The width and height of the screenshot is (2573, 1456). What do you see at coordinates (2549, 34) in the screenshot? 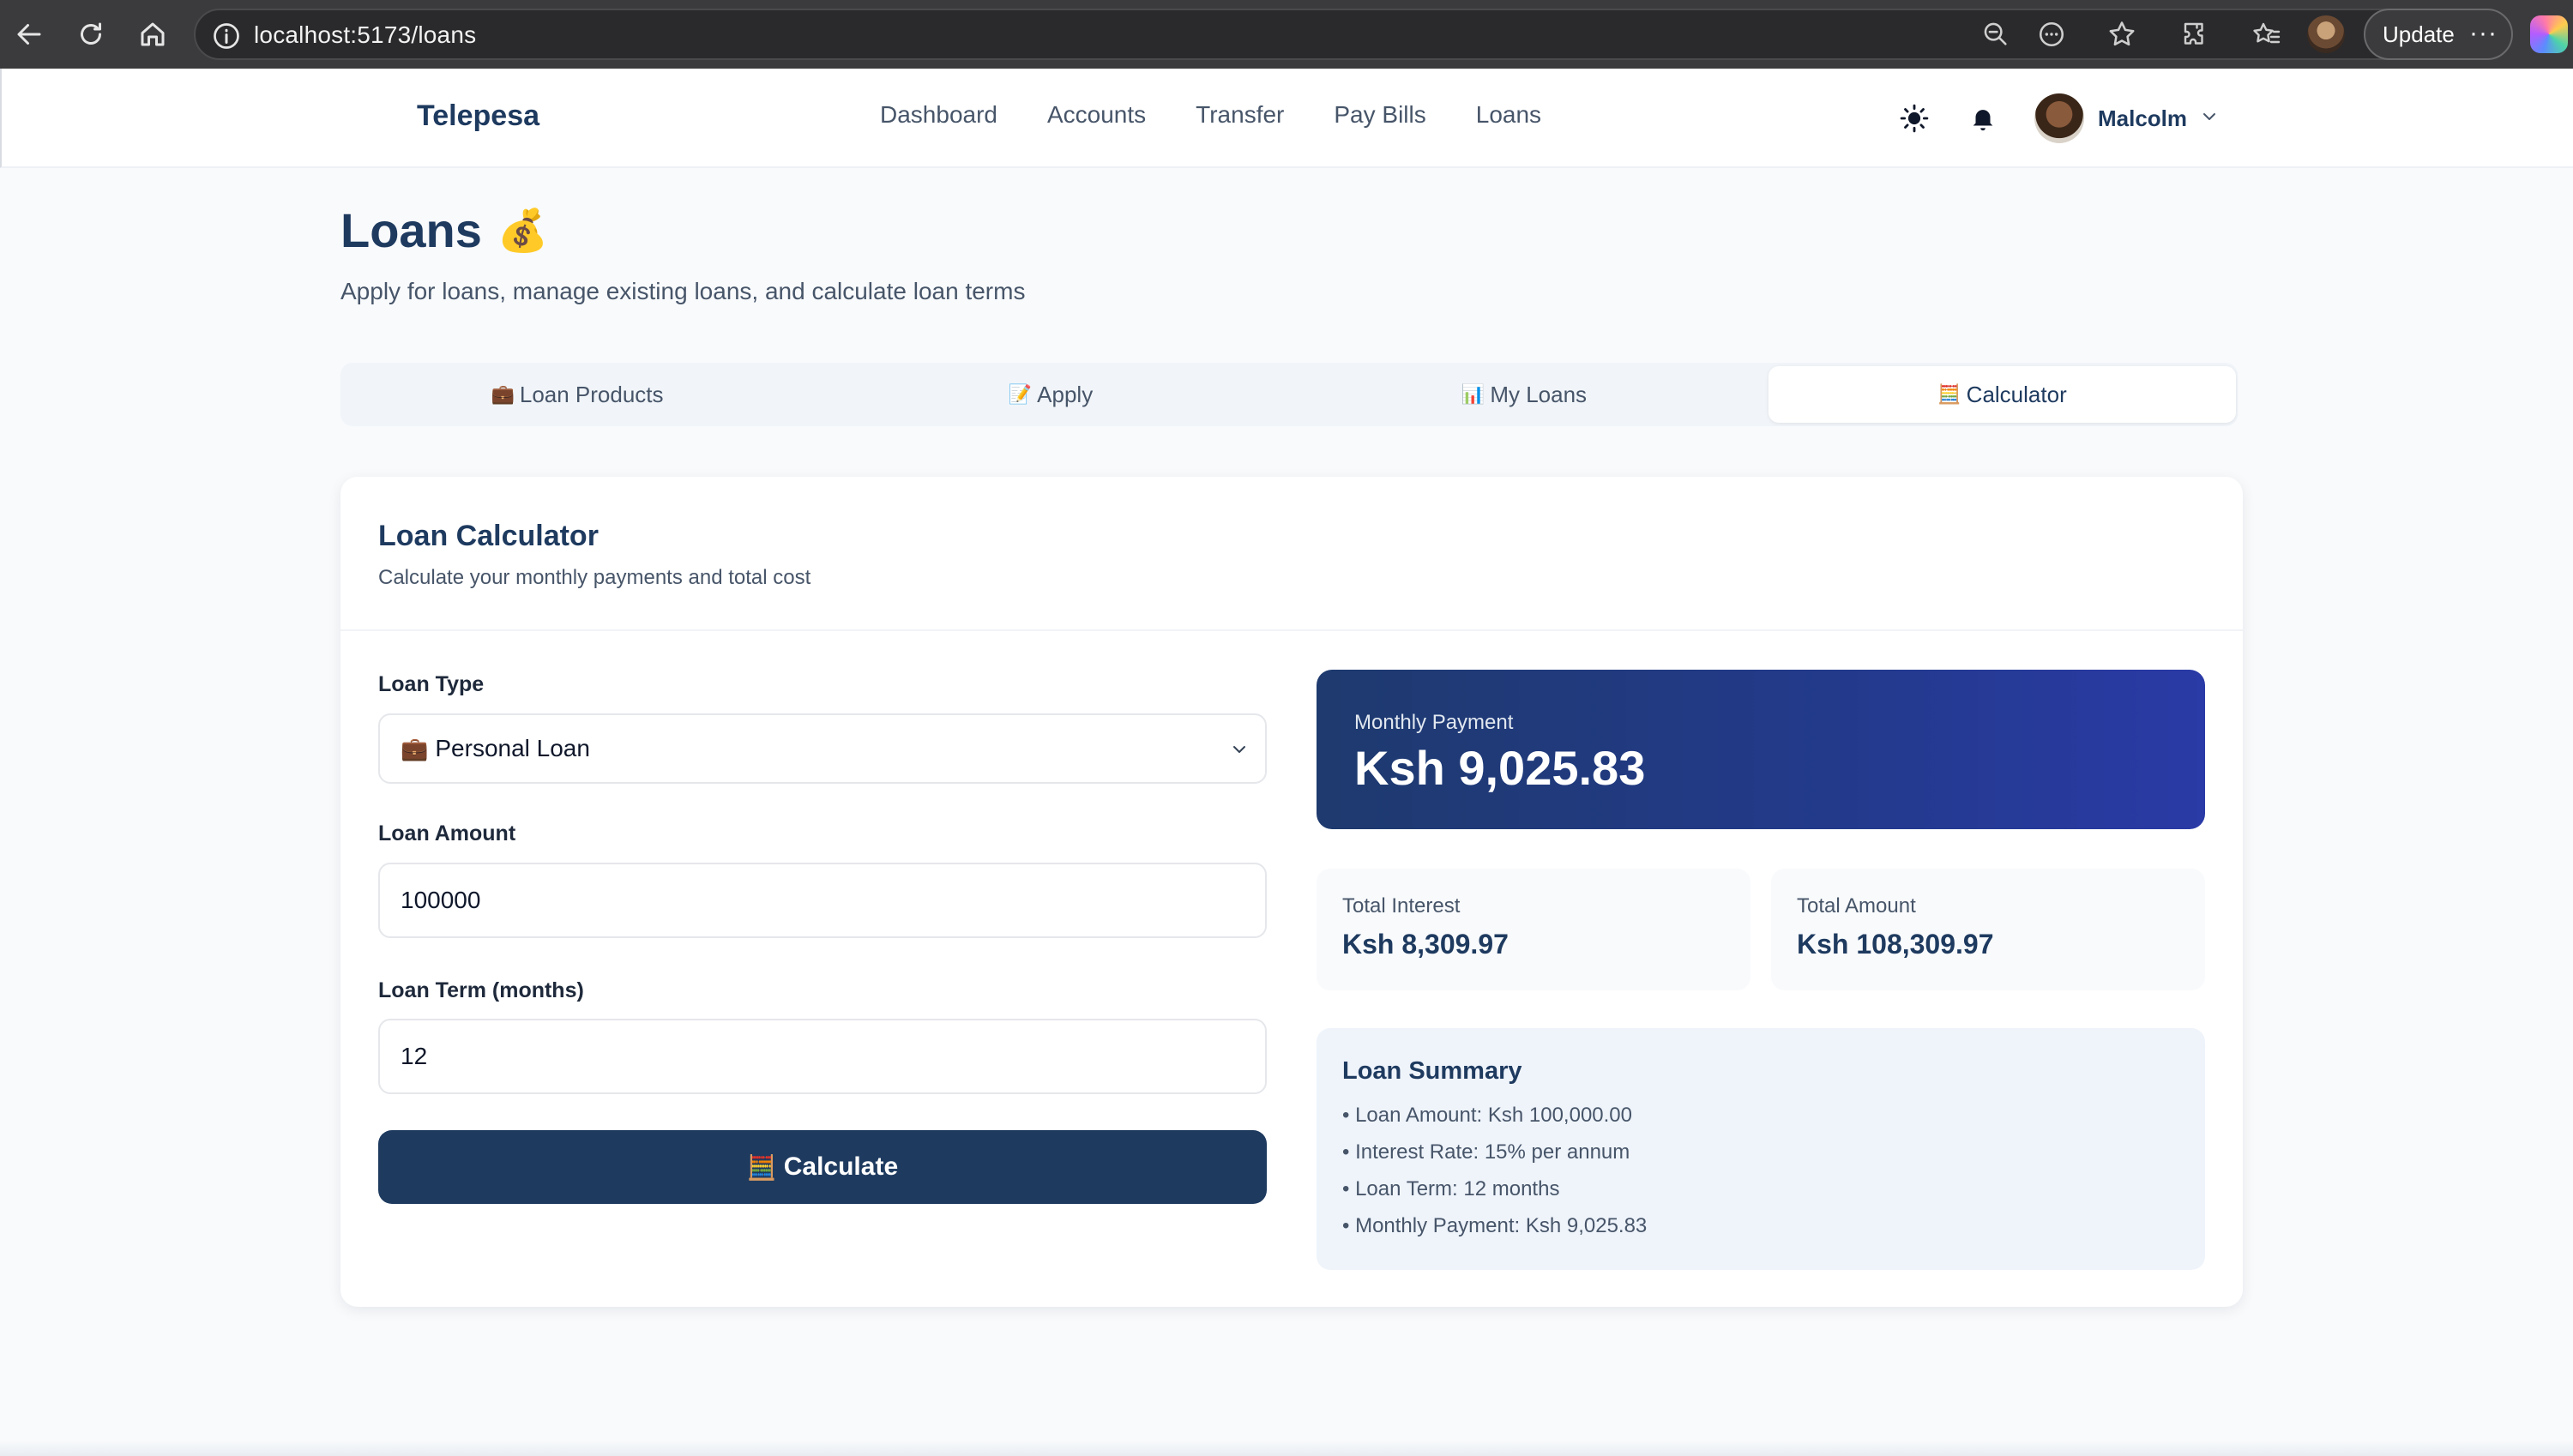
I see `copilot-icon` at bounding box center [2549, 34].